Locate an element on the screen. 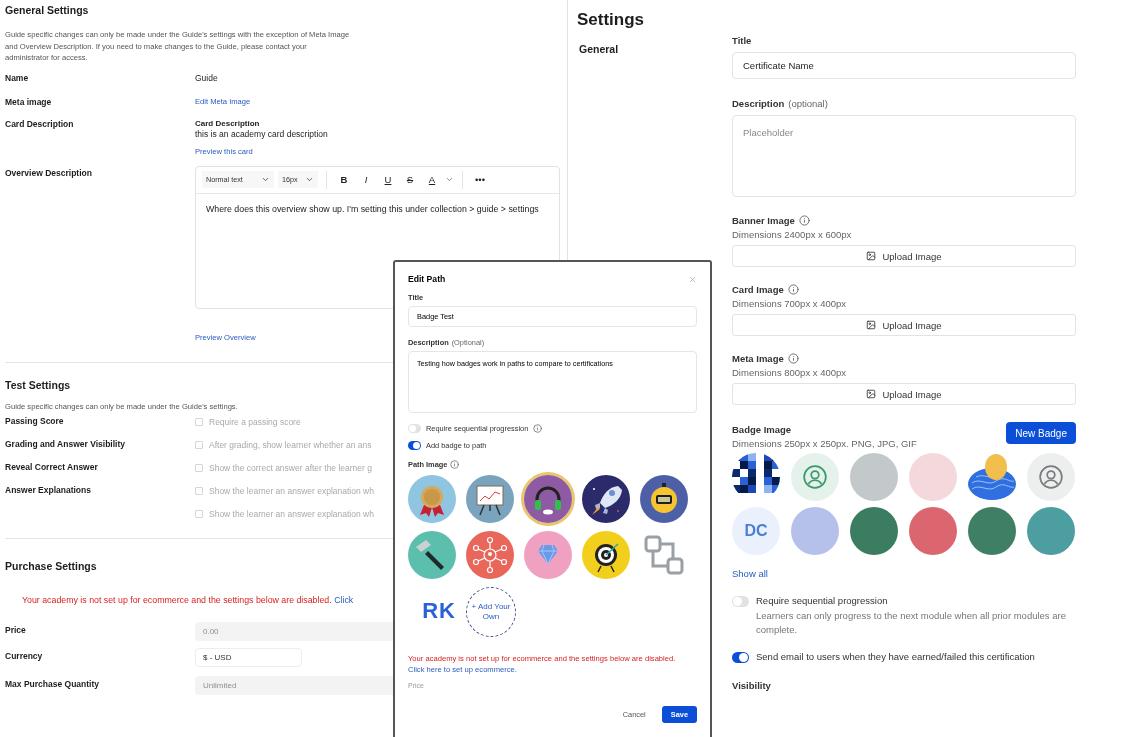 The height and width of the screenshot is (737, 1125). field-label: Name is located at coordinates (17, 77).